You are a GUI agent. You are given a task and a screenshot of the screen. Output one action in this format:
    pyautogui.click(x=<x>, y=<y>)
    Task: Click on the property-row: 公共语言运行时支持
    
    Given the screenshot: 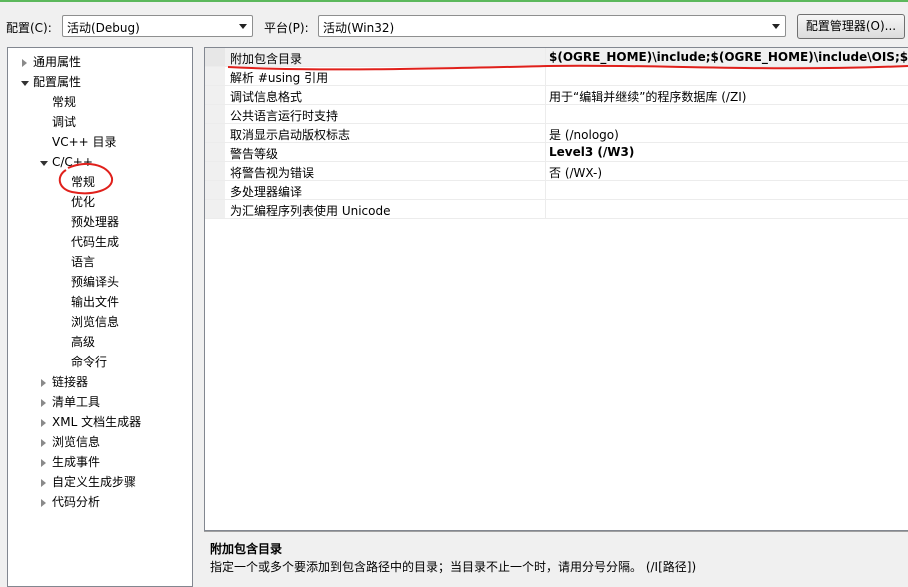 What is the action you would take?
    pyautogui.click(x=556, y=114)
    